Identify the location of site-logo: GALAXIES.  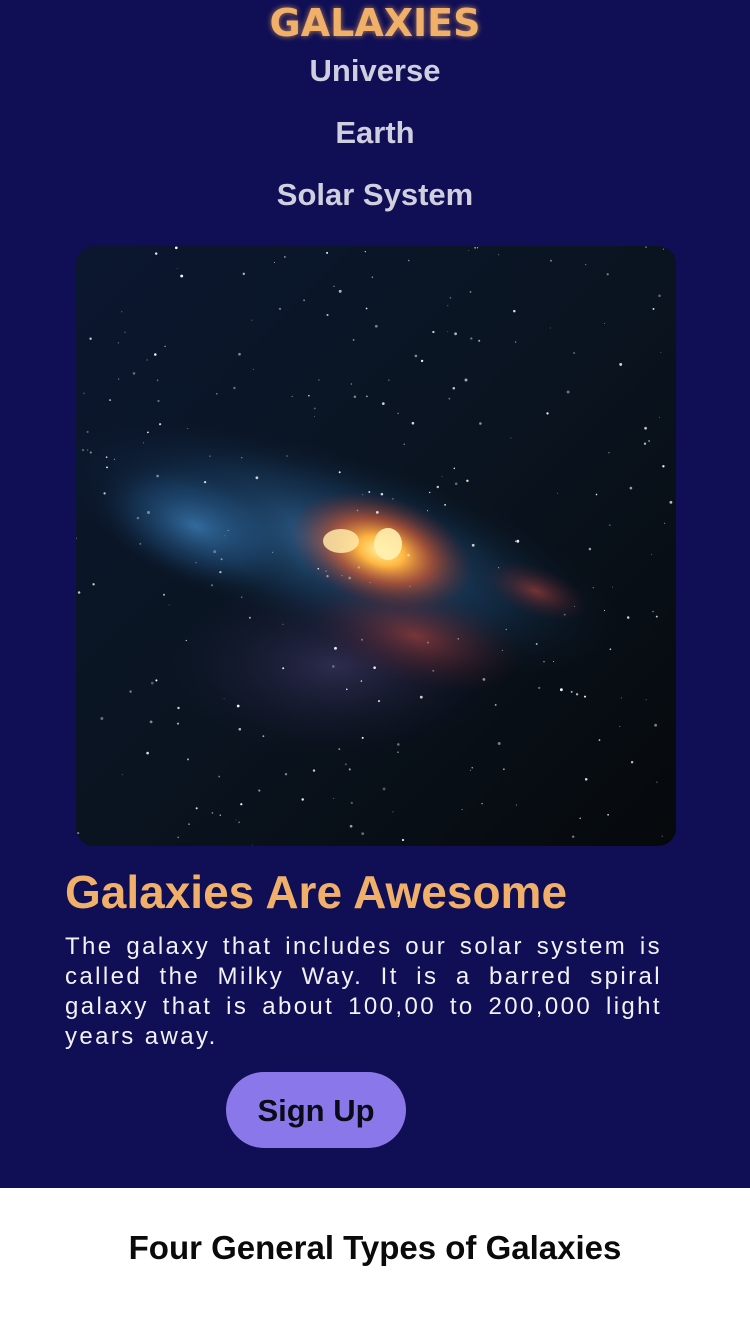
(375, 23).